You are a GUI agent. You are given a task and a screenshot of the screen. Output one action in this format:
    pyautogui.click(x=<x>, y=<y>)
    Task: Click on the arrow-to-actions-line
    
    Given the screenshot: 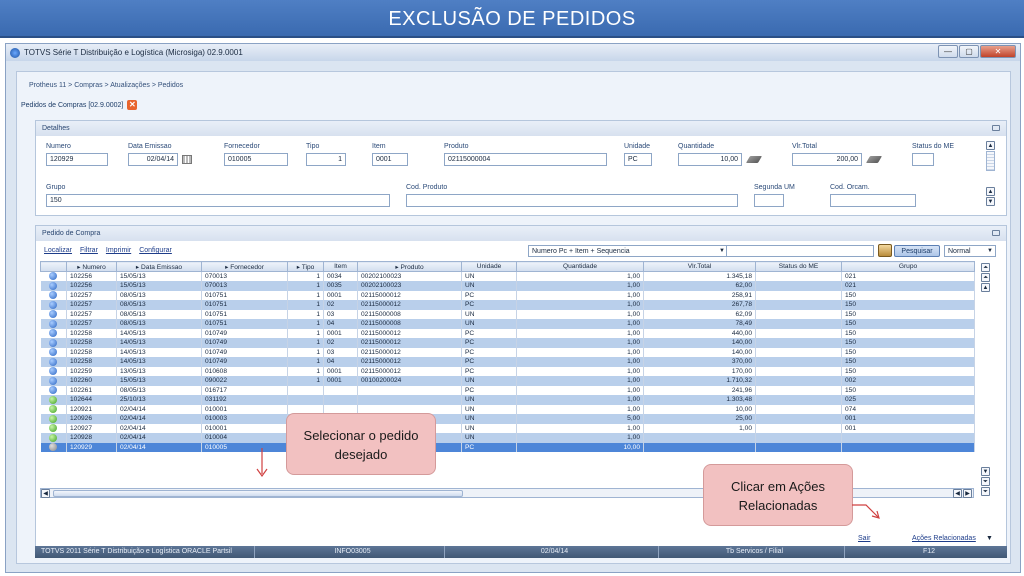 What is the action you would take?
    pyautogui.click(x=865, y=511)
    